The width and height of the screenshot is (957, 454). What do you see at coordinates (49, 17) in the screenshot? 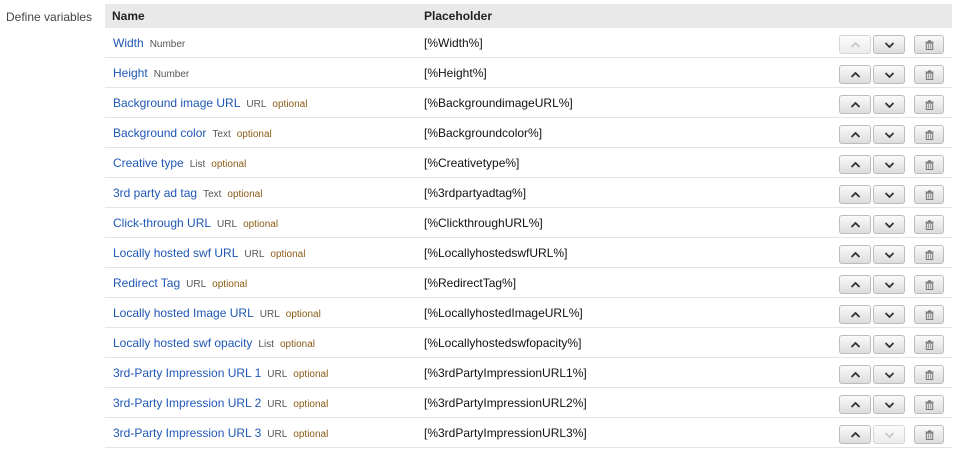
I see `side-label: Define variables` at bounding box center [49, 17].